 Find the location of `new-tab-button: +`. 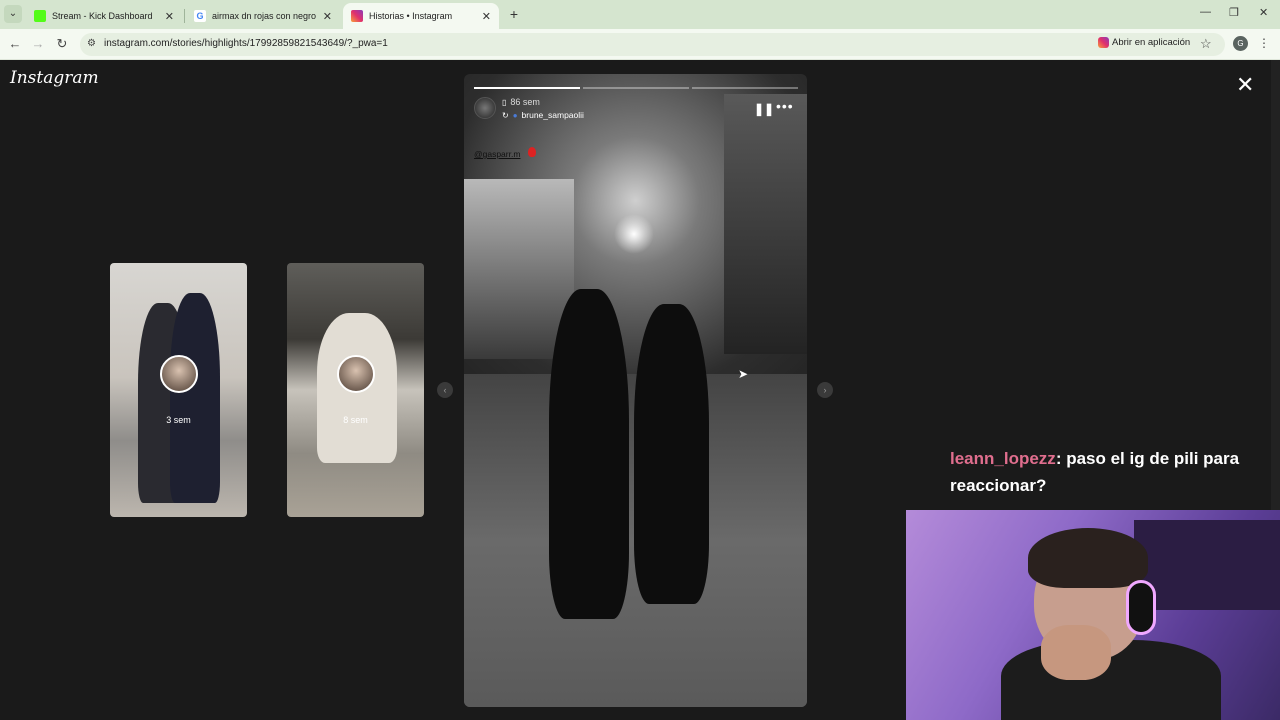

new-tab-button: + is located at coordinates (514, 14).